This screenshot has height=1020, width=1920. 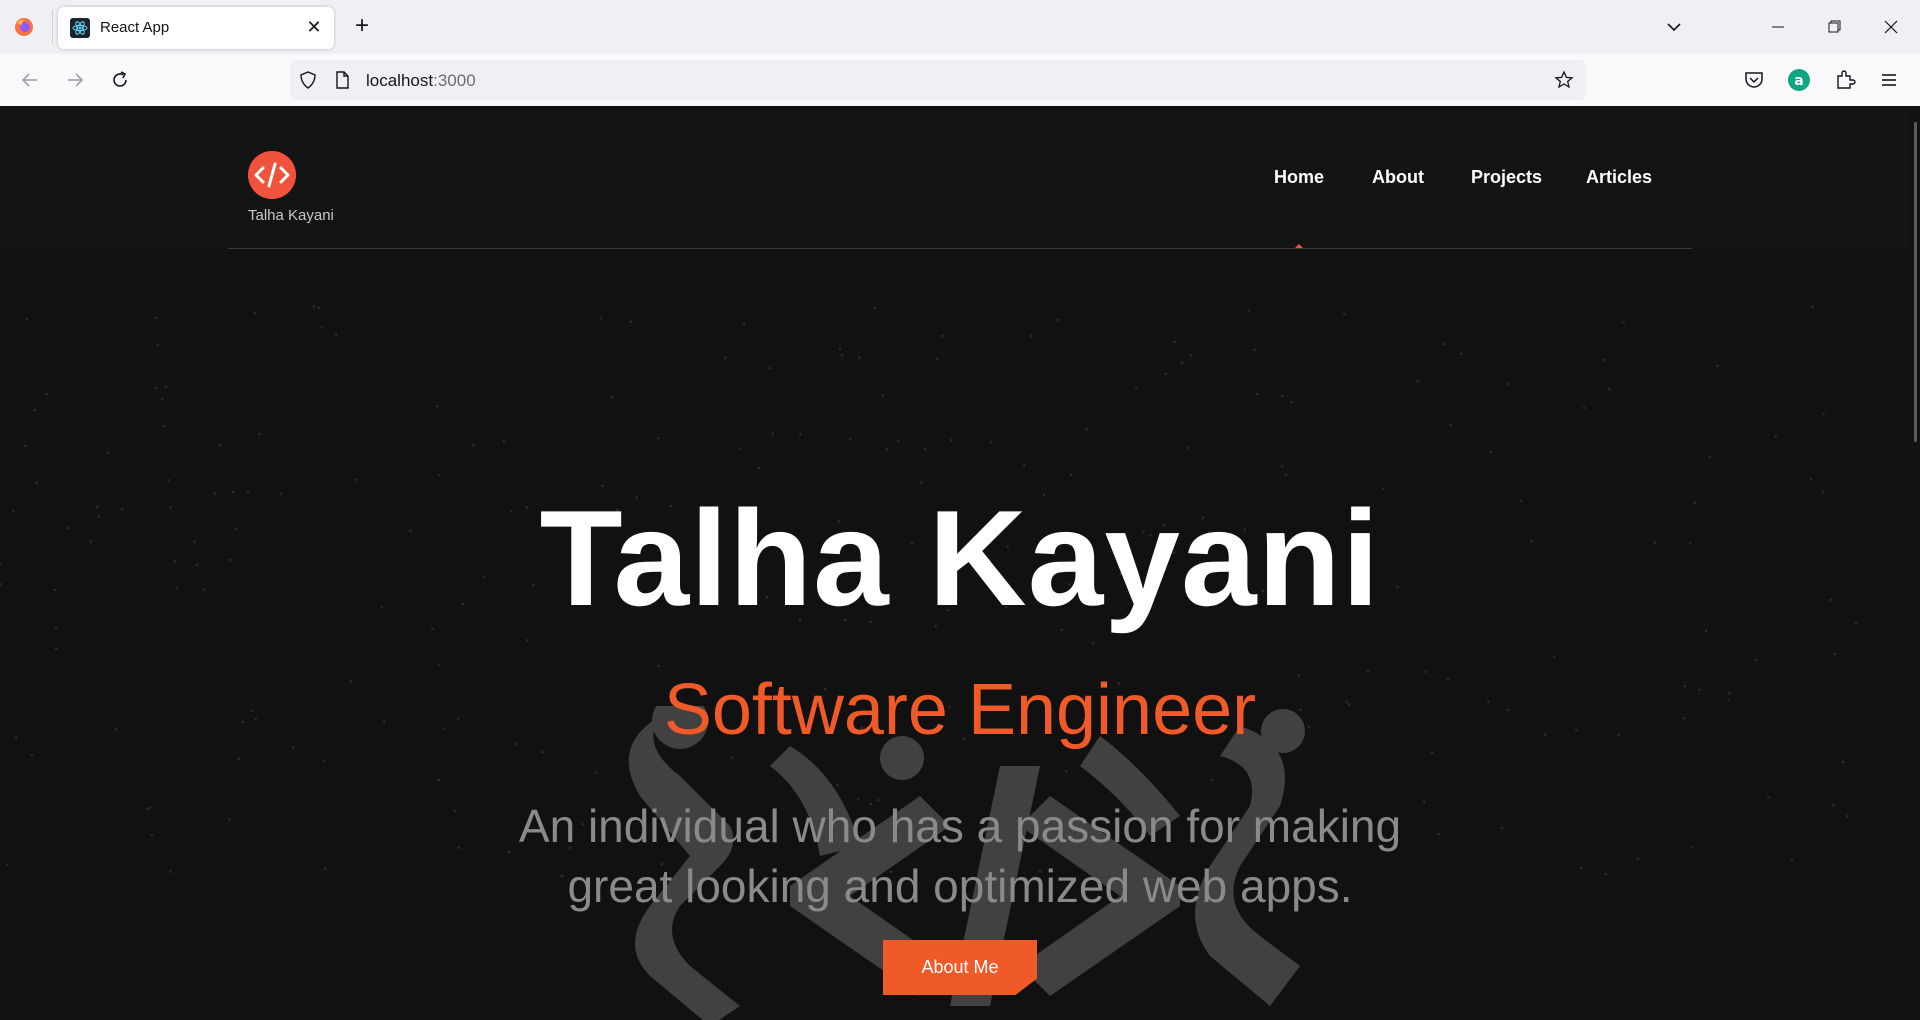 What do you see at coordinates (1889, 80) in the screenshot?
I see `app-menu-icon` at bounding box center [1889, 80].